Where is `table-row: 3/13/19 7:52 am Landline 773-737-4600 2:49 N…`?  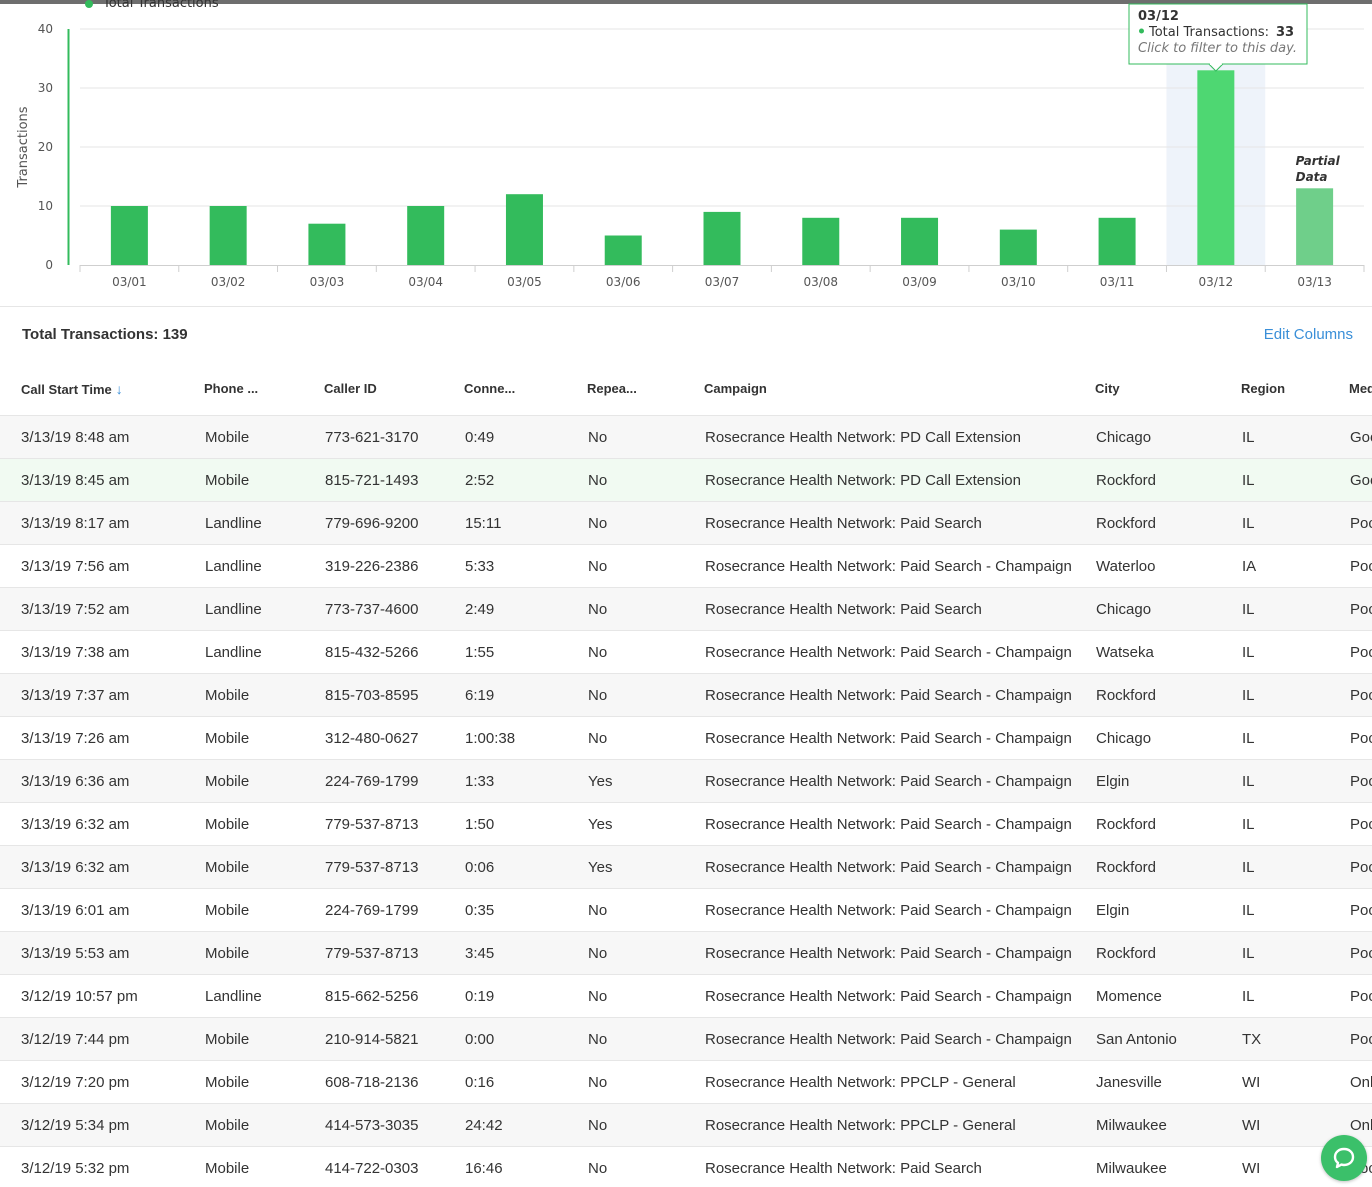
table-row: 3/13/19 7:52 am Landline 773-737-4600 2:49 N… is located at coordinates (686, 609).